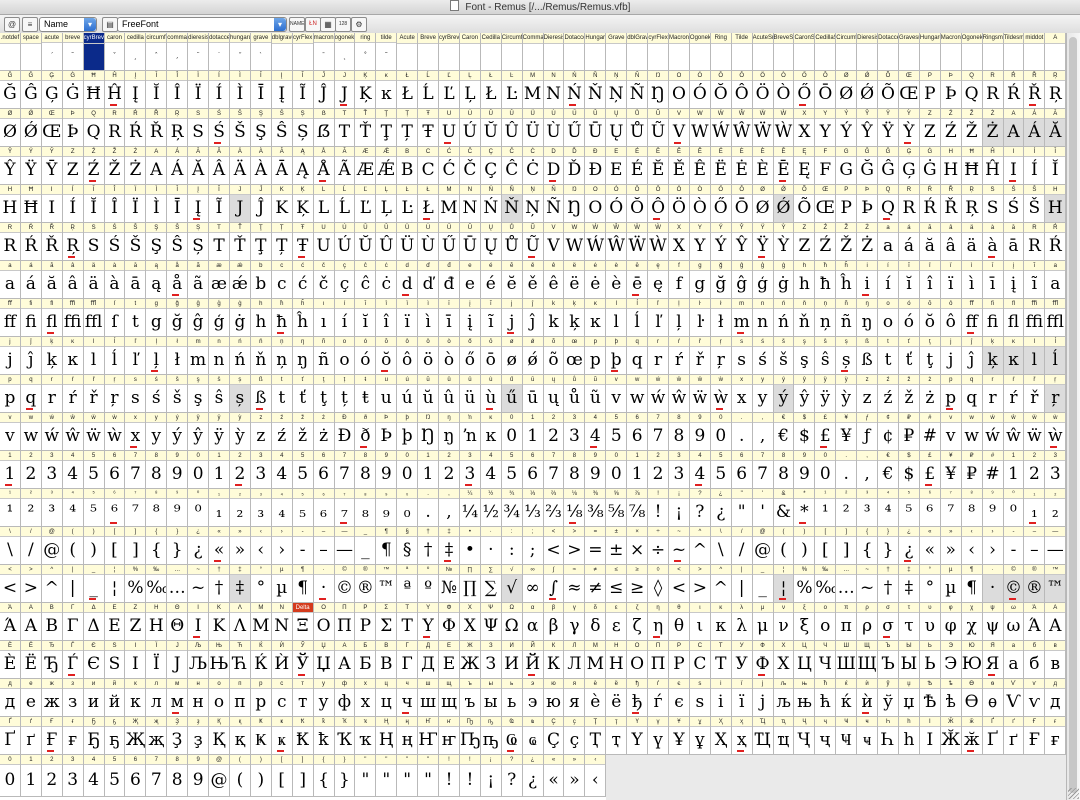 This screenshot has height=800, width=1080. What do you see at coordinates (700, 584) in the screenshot?
I see `glyph-cell: > >` at bounding box center [700, 584].